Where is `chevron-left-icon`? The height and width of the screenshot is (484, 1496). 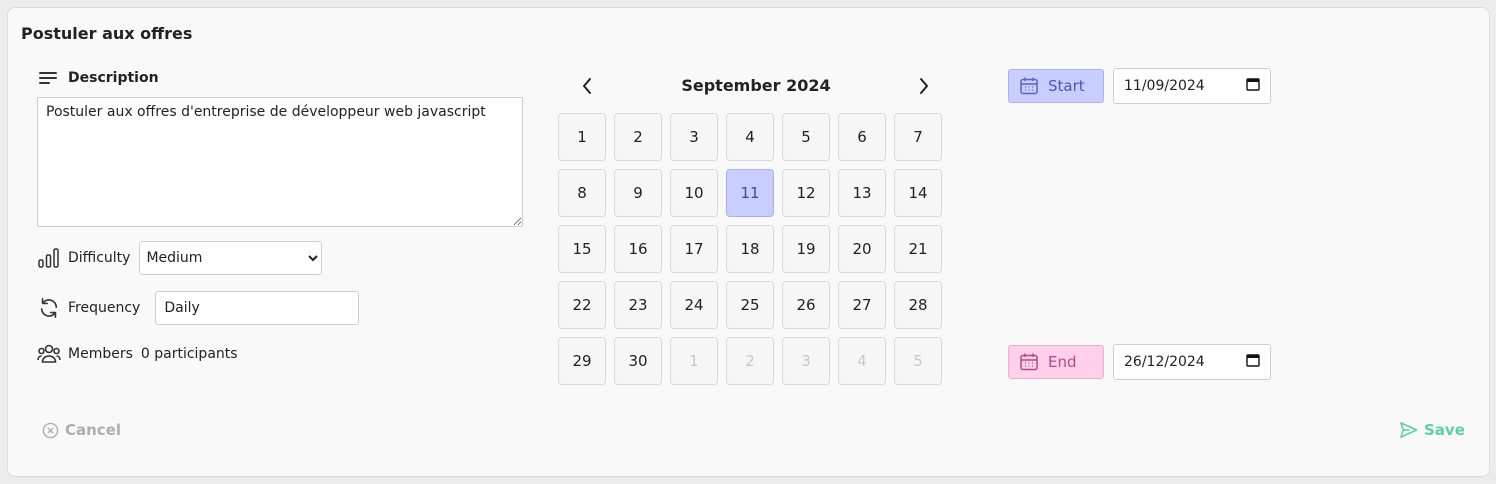
chevron-left-icon is located at coordinates (587, 86).